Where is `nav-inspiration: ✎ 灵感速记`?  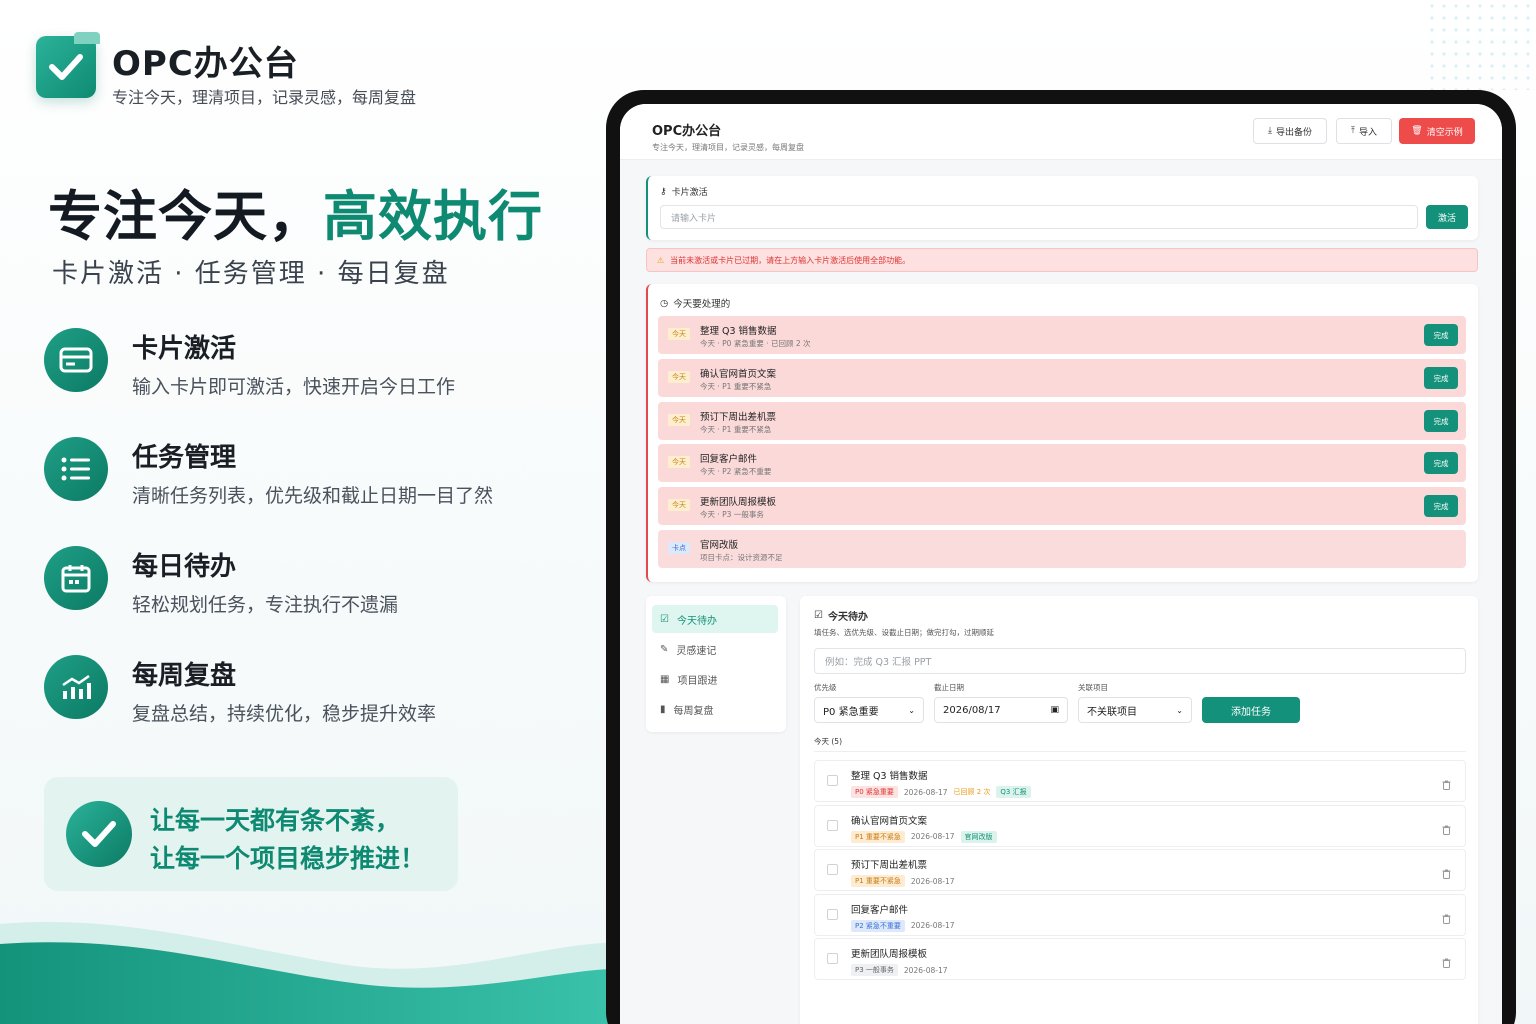 nav-inspiration: ✎ 灵感速记 is located at coordinates (715, 649).